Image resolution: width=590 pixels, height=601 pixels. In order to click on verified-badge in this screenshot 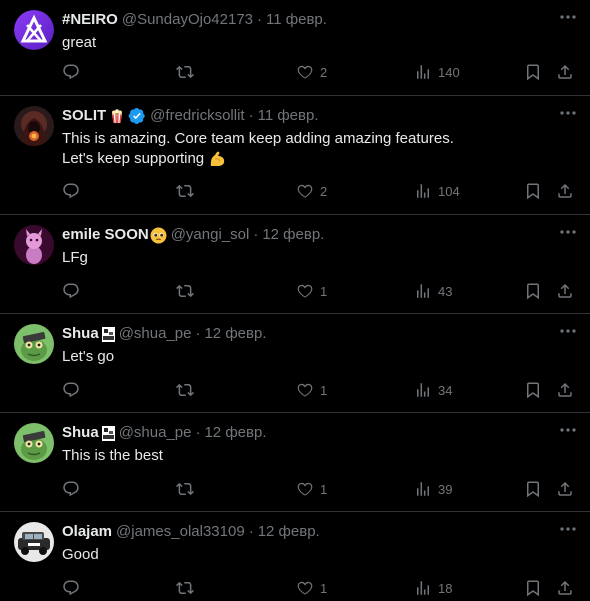, I will do `click(137, 116)`.